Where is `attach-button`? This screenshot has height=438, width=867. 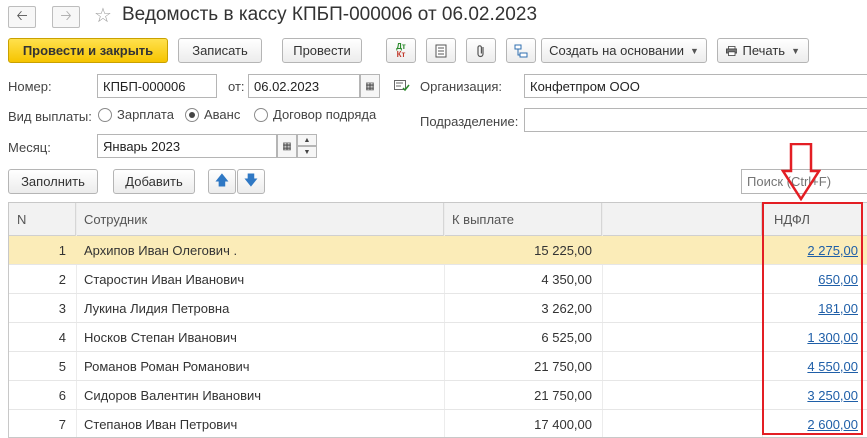
attach-button is located at coordinates (481, 50).